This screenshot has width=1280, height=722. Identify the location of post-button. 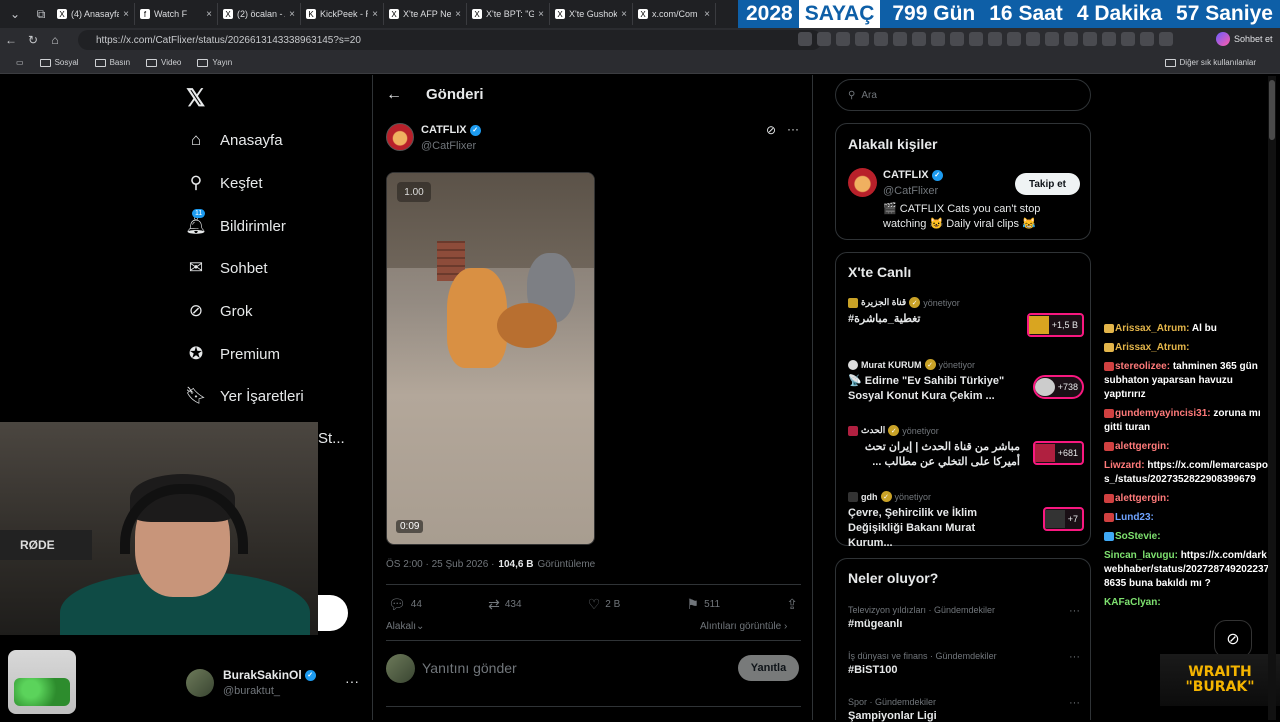
(333, 613).